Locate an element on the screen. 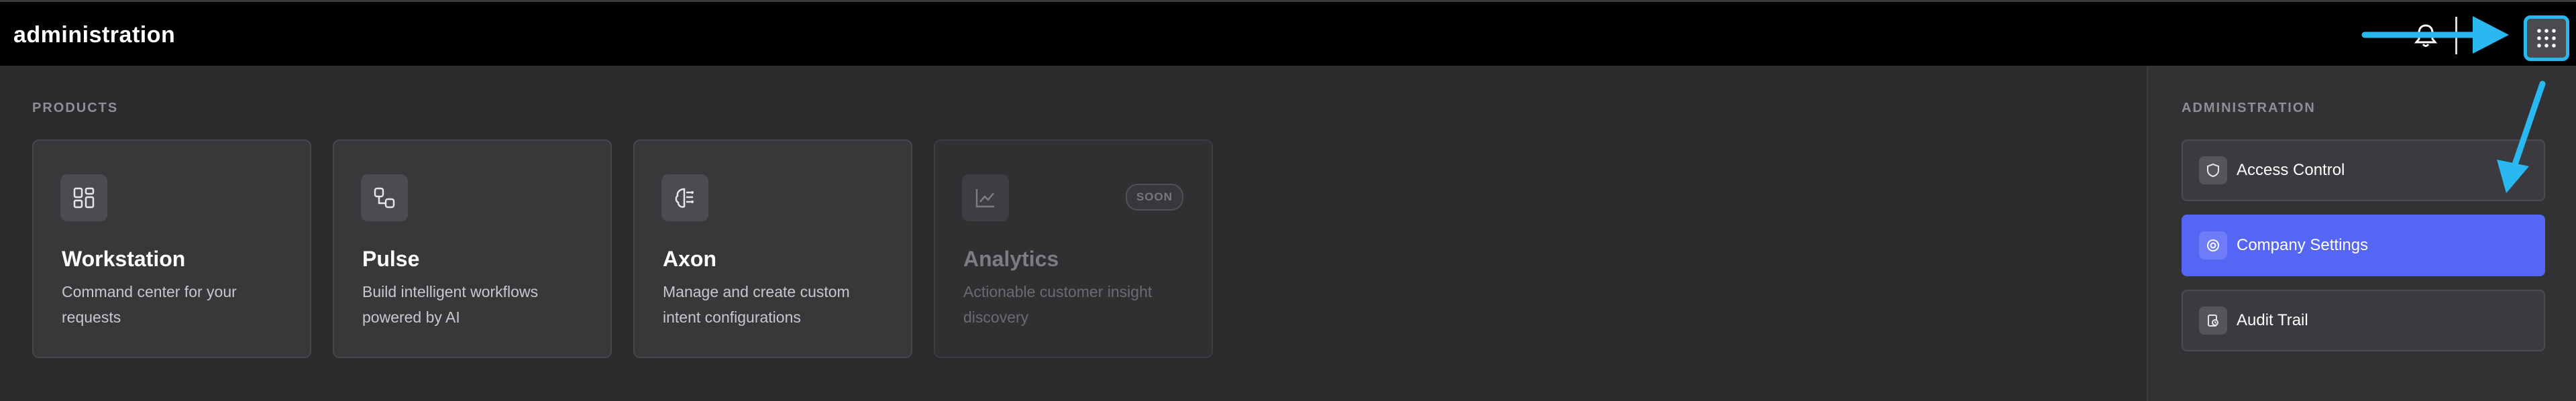 The height and width of the screenshot is (401, 2576). admin-item-label: Audit Trail is located at coordinates (2272, 320).